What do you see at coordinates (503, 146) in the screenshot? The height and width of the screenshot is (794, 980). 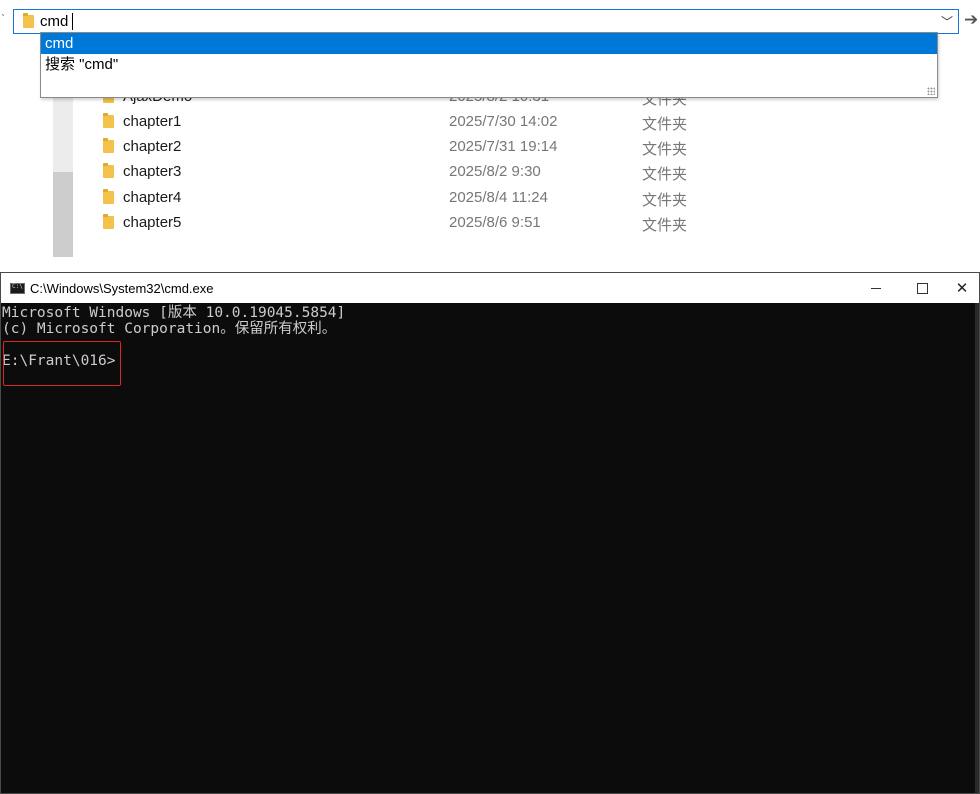 I see `file-date: 2025/7/31 19:14` at bounding box center [503, 146].